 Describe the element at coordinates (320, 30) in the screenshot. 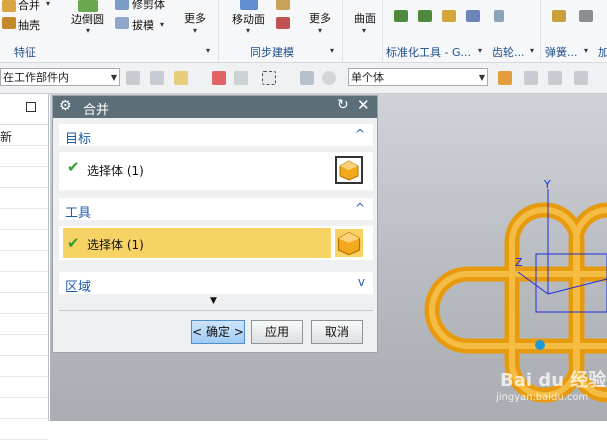

I see `more-sync-dropdown-icon: ▾` at that location.